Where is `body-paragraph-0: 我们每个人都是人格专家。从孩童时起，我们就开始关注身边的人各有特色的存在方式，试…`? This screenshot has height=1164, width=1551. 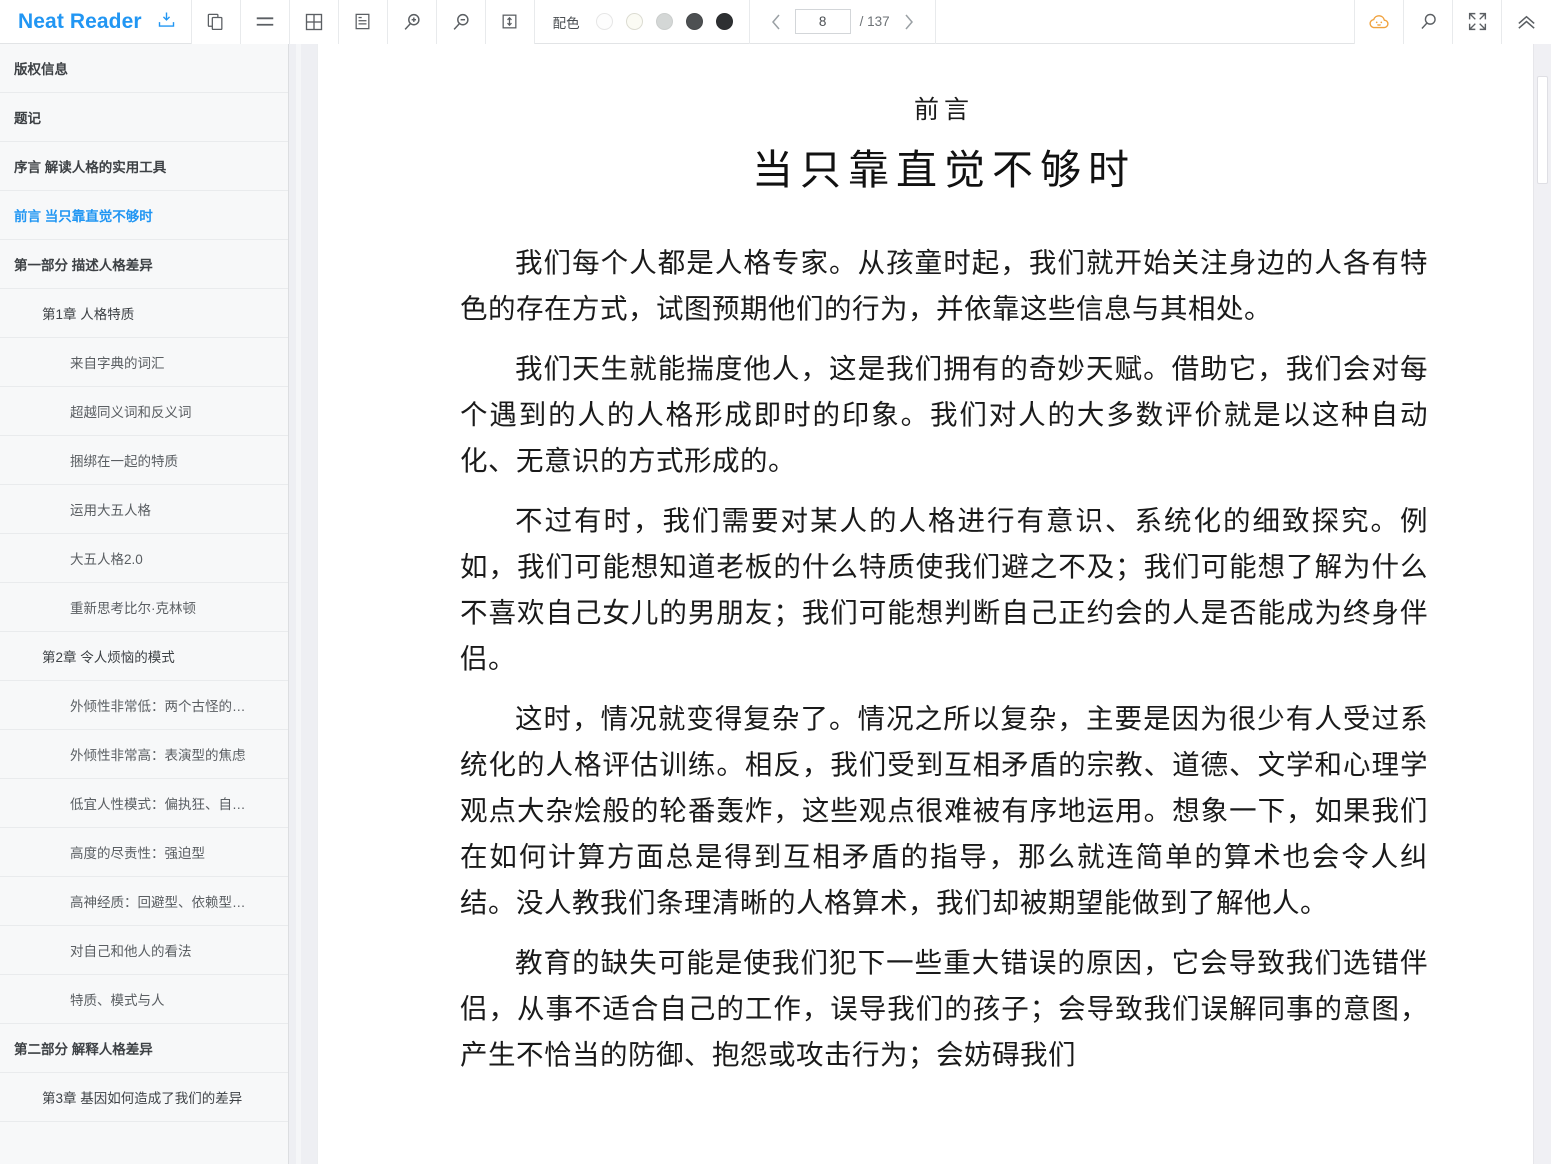
body-paragraph-0: 我们每个人都是人格专家。从孩童时起，我们就开始关注身边的人各有特色的存在方式，试… is located at coordinates (944, 285).